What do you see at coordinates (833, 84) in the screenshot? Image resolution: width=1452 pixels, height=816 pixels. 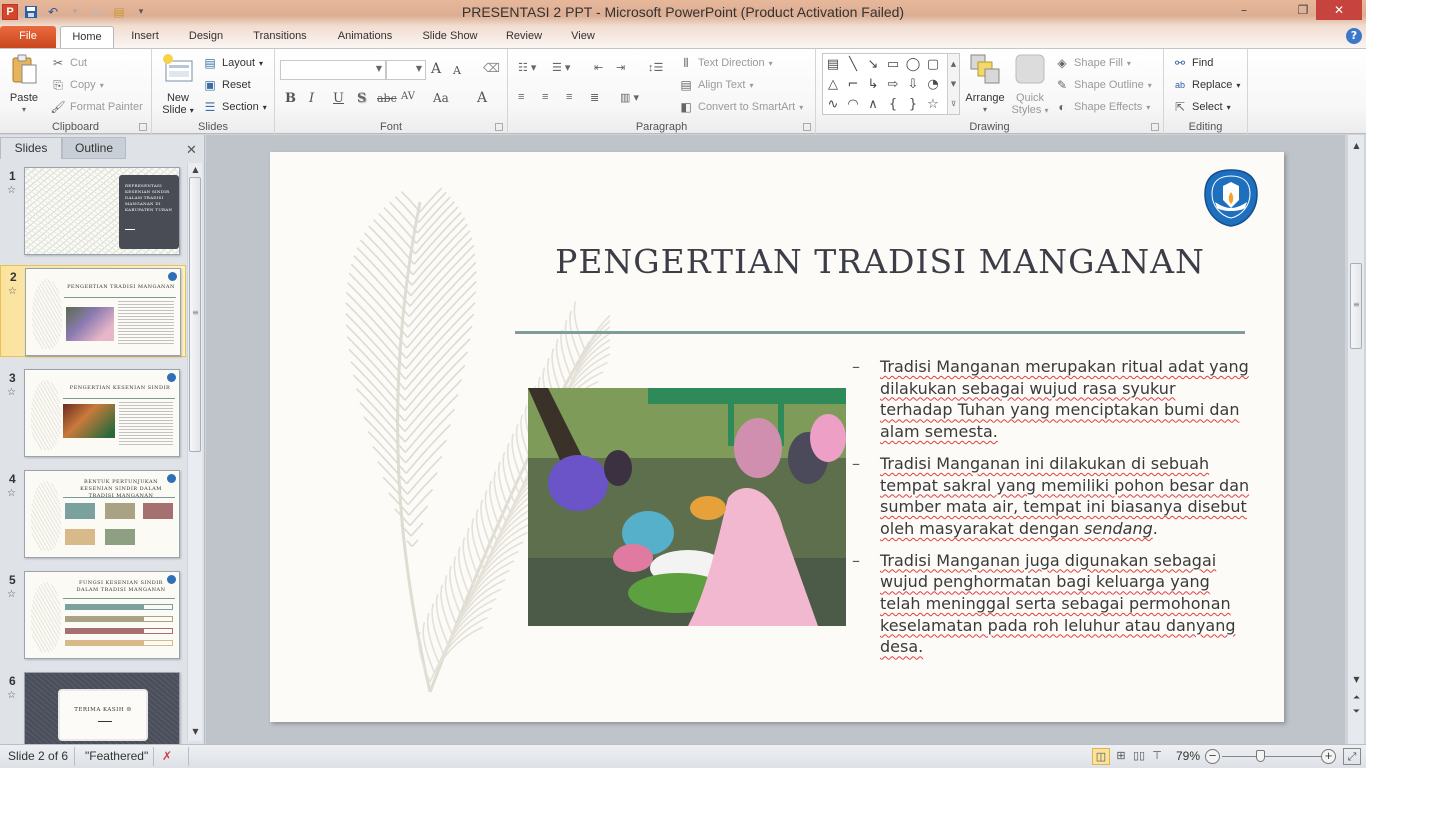 I see `shape-triangle-icon: △` at bounding box center [833, 84].